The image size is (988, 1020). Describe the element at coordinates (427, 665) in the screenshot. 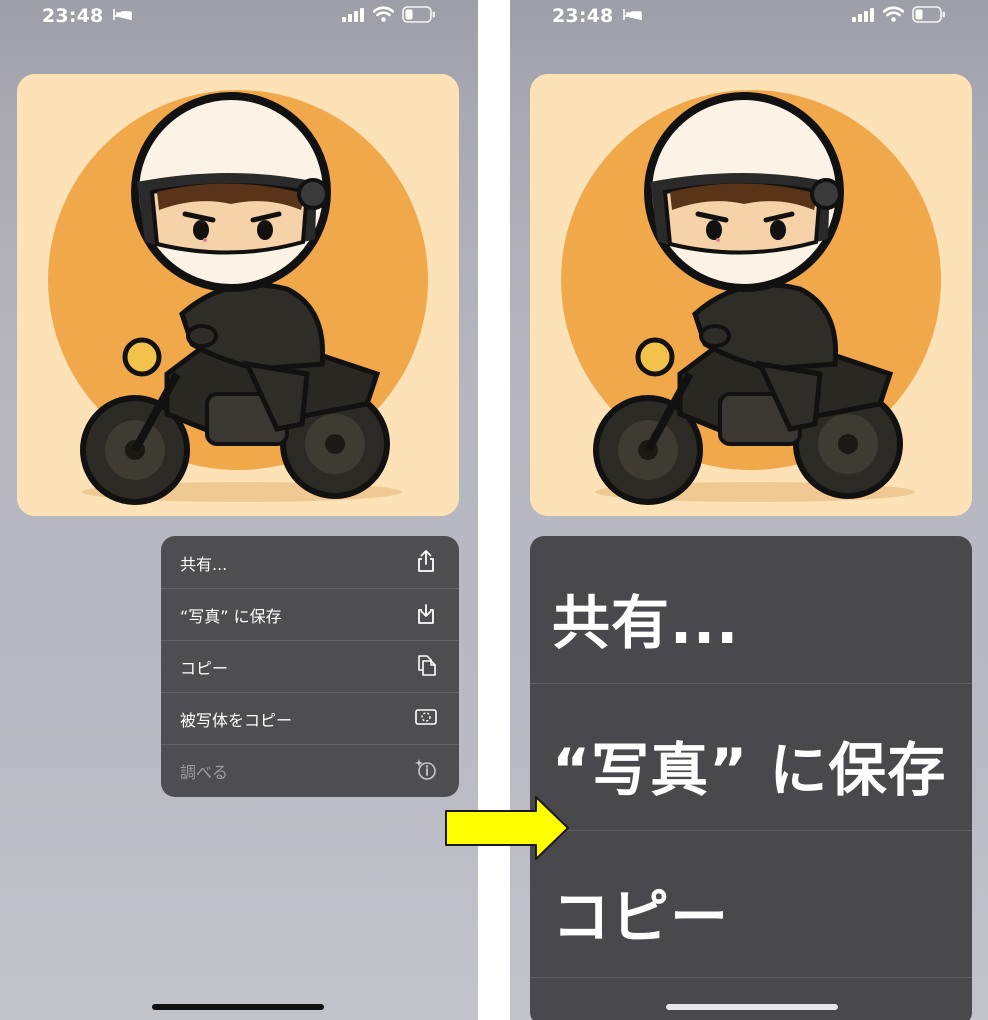

I see `copy-icon` at that location.